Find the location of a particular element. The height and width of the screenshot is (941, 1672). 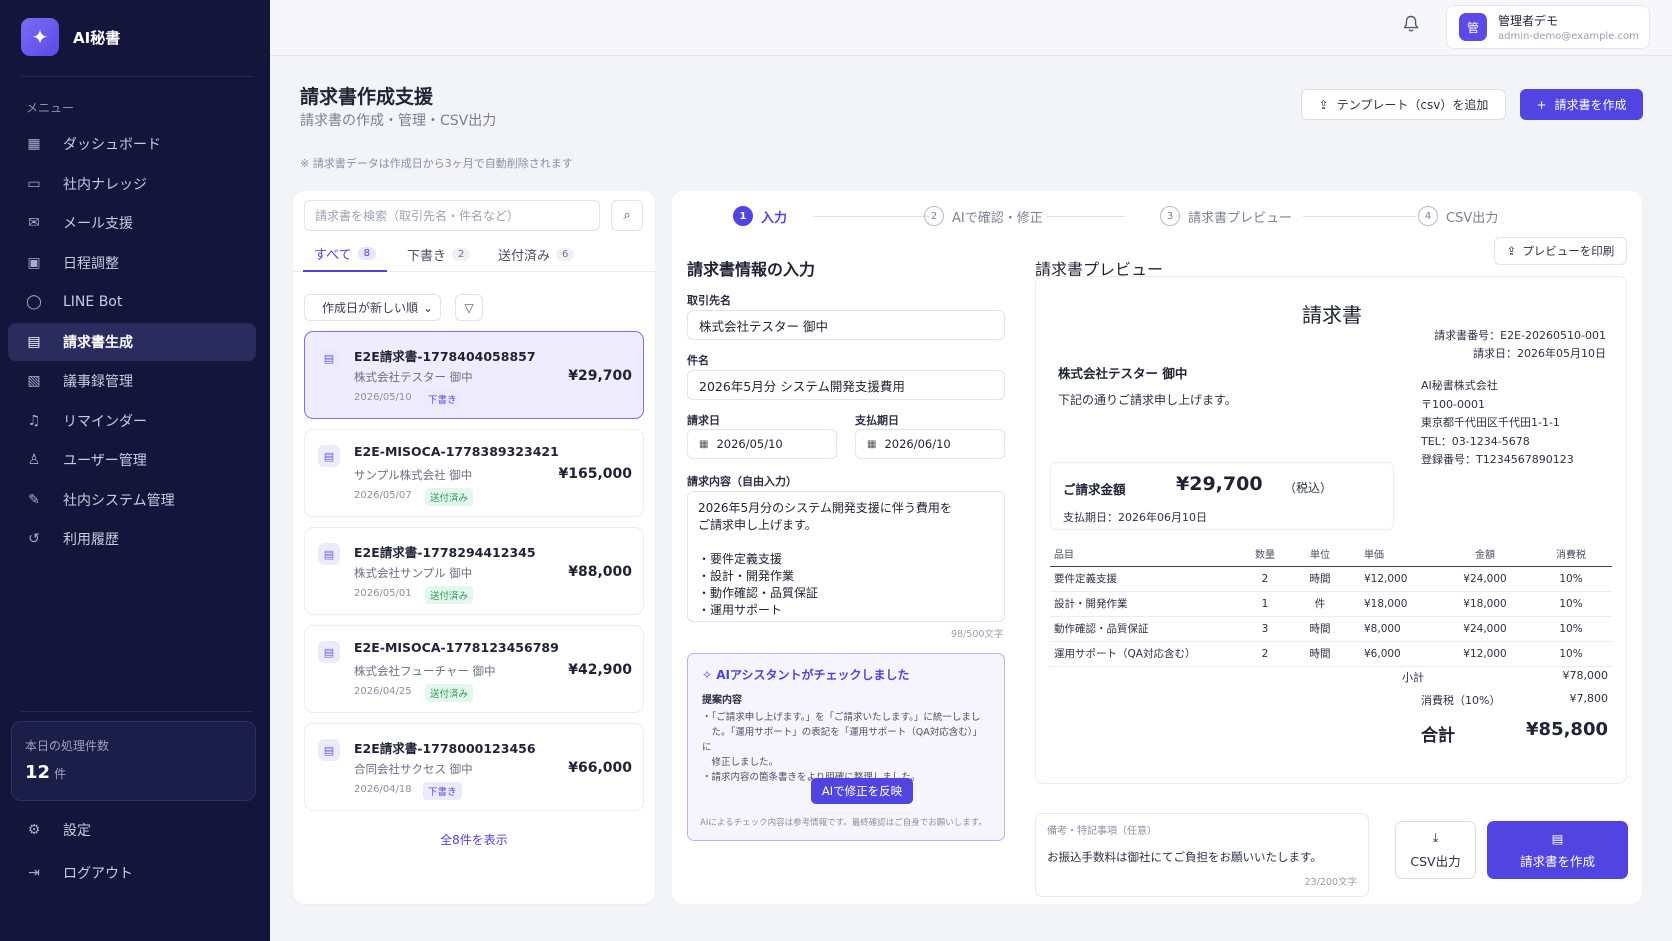

issue-date-label: 請求日 is located at coordinates (703, 420).